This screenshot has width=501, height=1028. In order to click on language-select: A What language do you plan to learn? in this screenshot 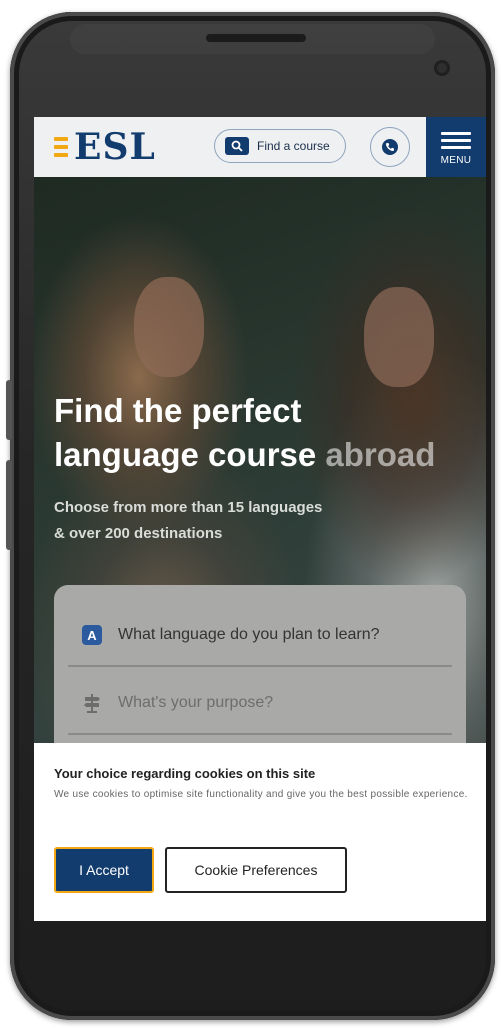, I will do `click(260, 636)`.